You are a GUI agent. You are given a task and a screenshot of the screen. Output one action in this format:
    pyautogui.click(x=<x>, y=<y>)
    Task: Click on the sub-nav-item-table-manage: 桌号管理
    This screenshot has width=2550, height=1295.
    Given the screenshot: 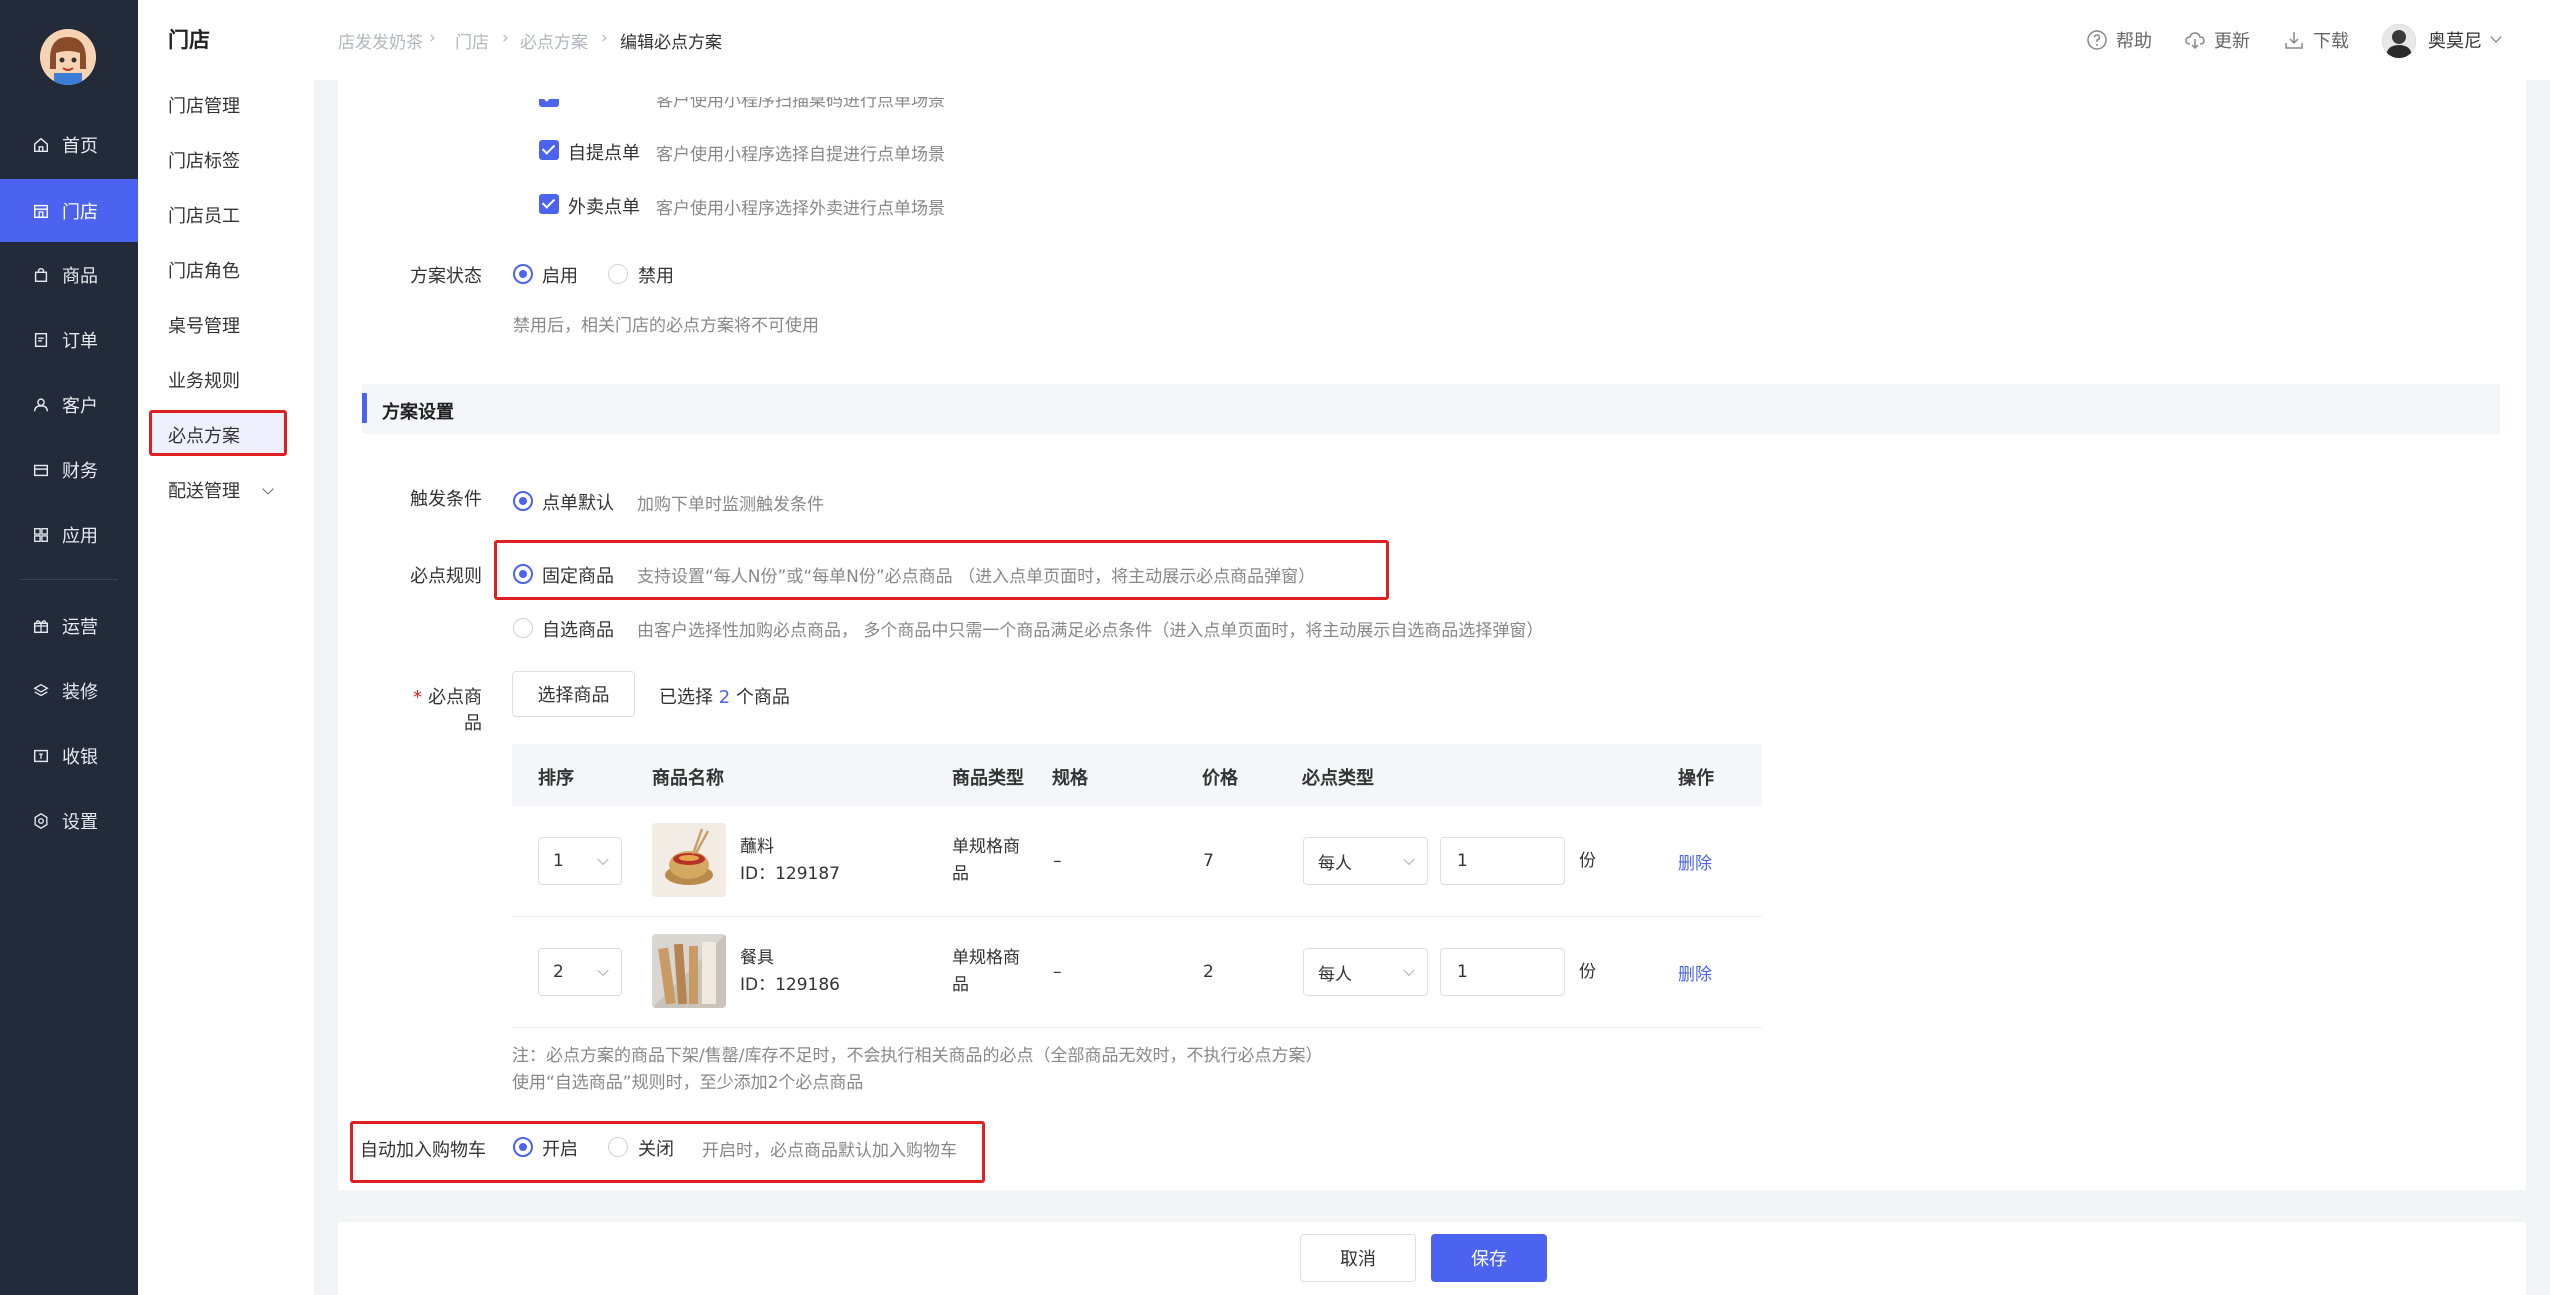 What is the action you would take?
    pyautogui.click(x=204, y=325)
    